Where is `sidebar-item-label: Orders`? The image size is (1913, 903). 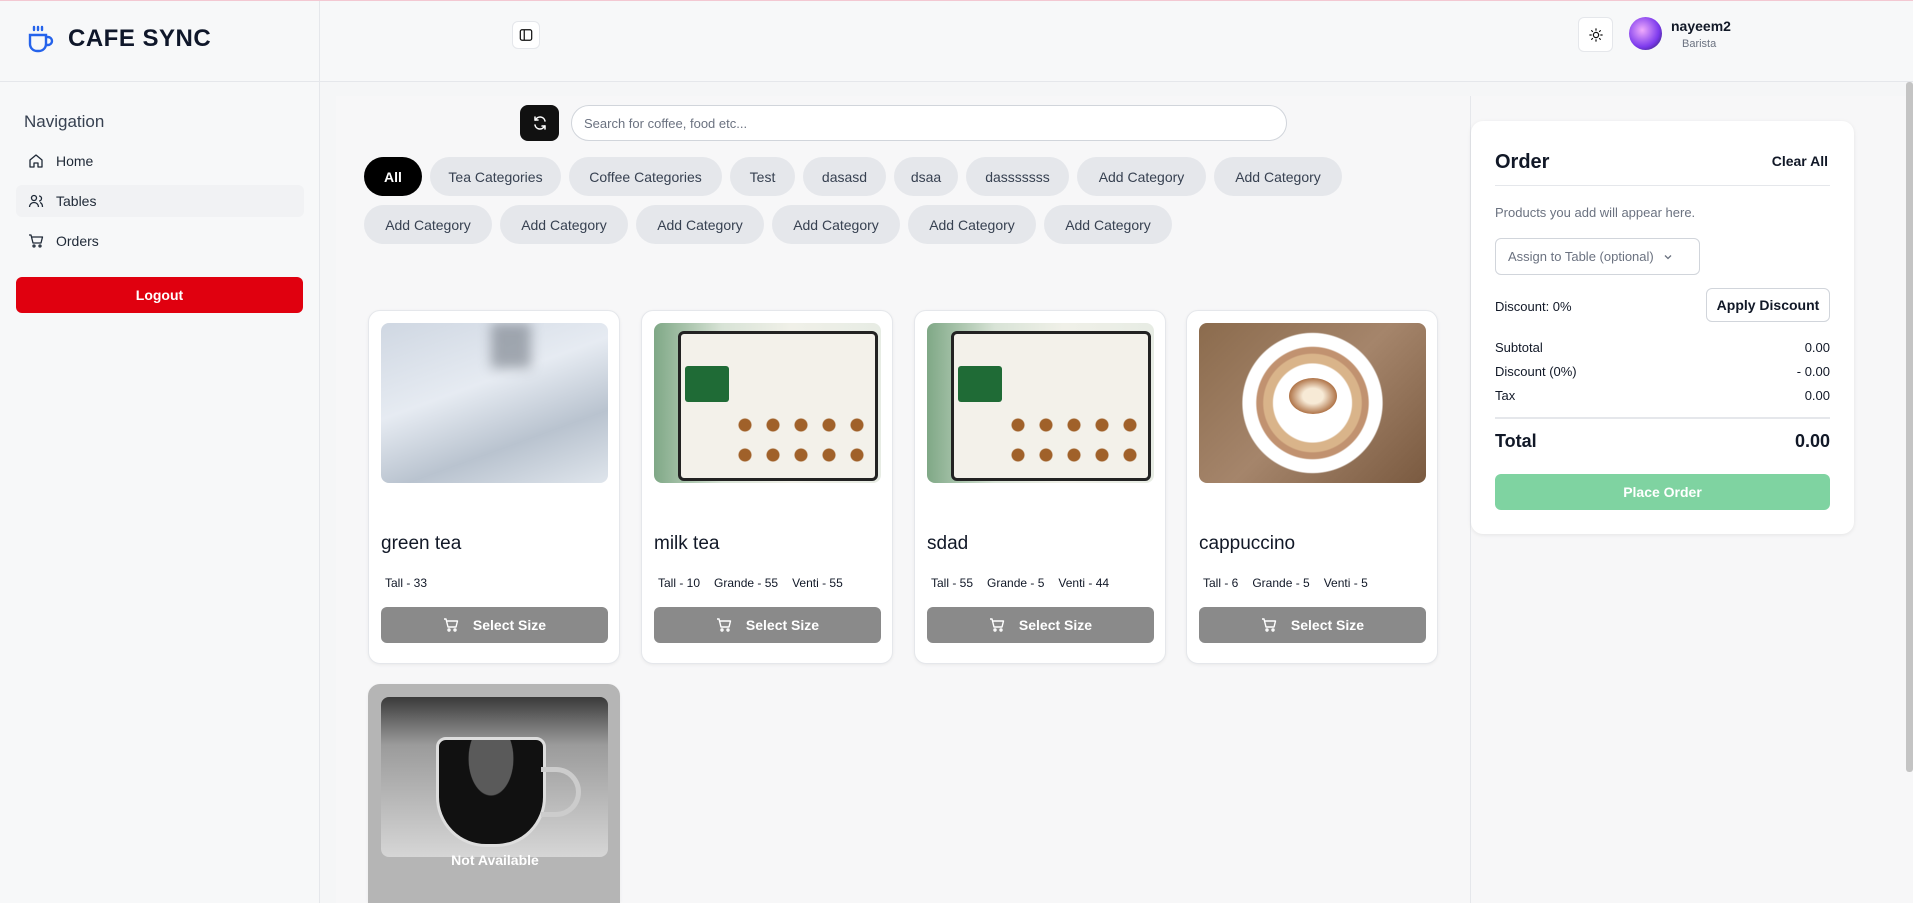
sidebar-item-label: Orders is located at coordinates (77, 241).